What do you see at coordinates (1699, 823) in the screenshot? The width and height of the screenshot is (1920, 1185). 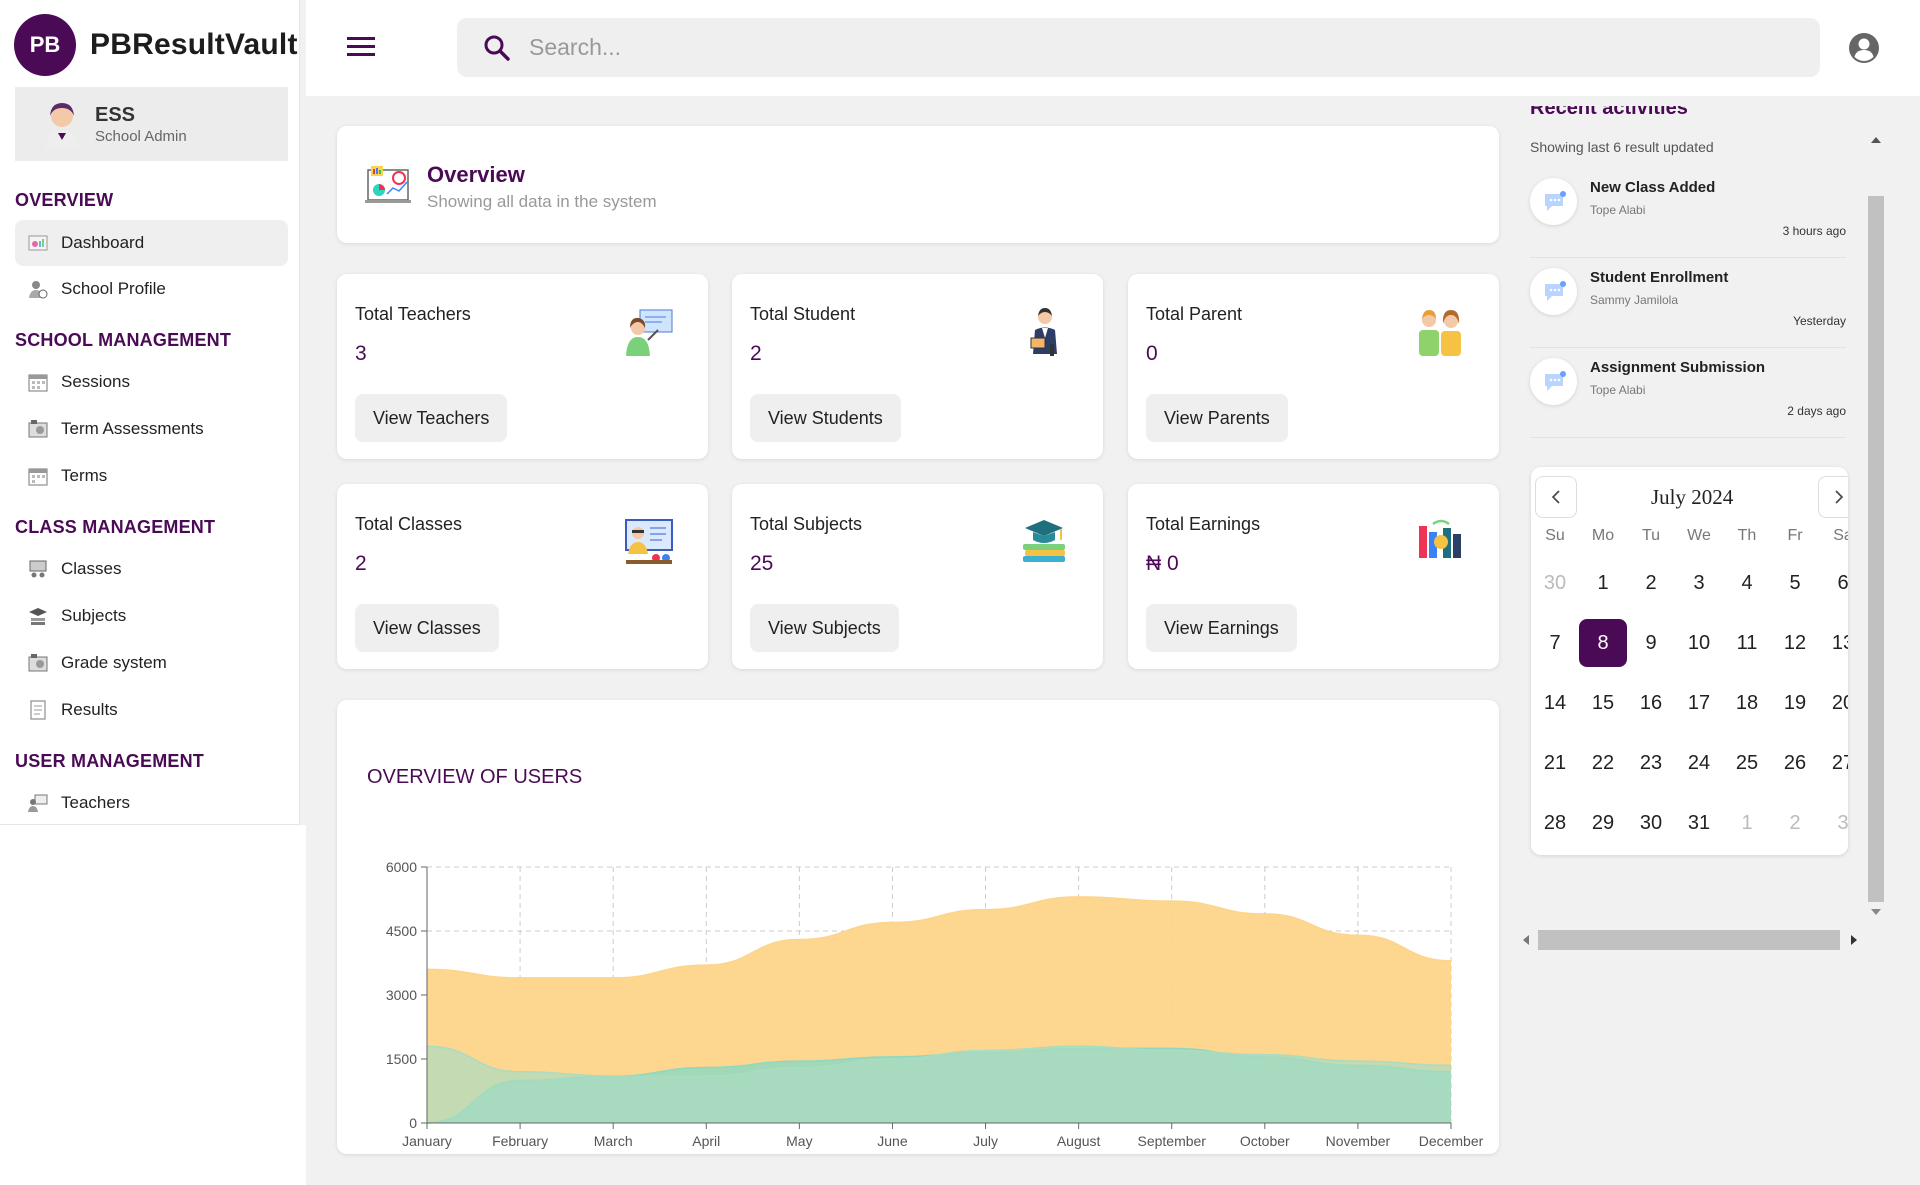 I see `calendar-day: 31` at bounding box center [1699, 823].